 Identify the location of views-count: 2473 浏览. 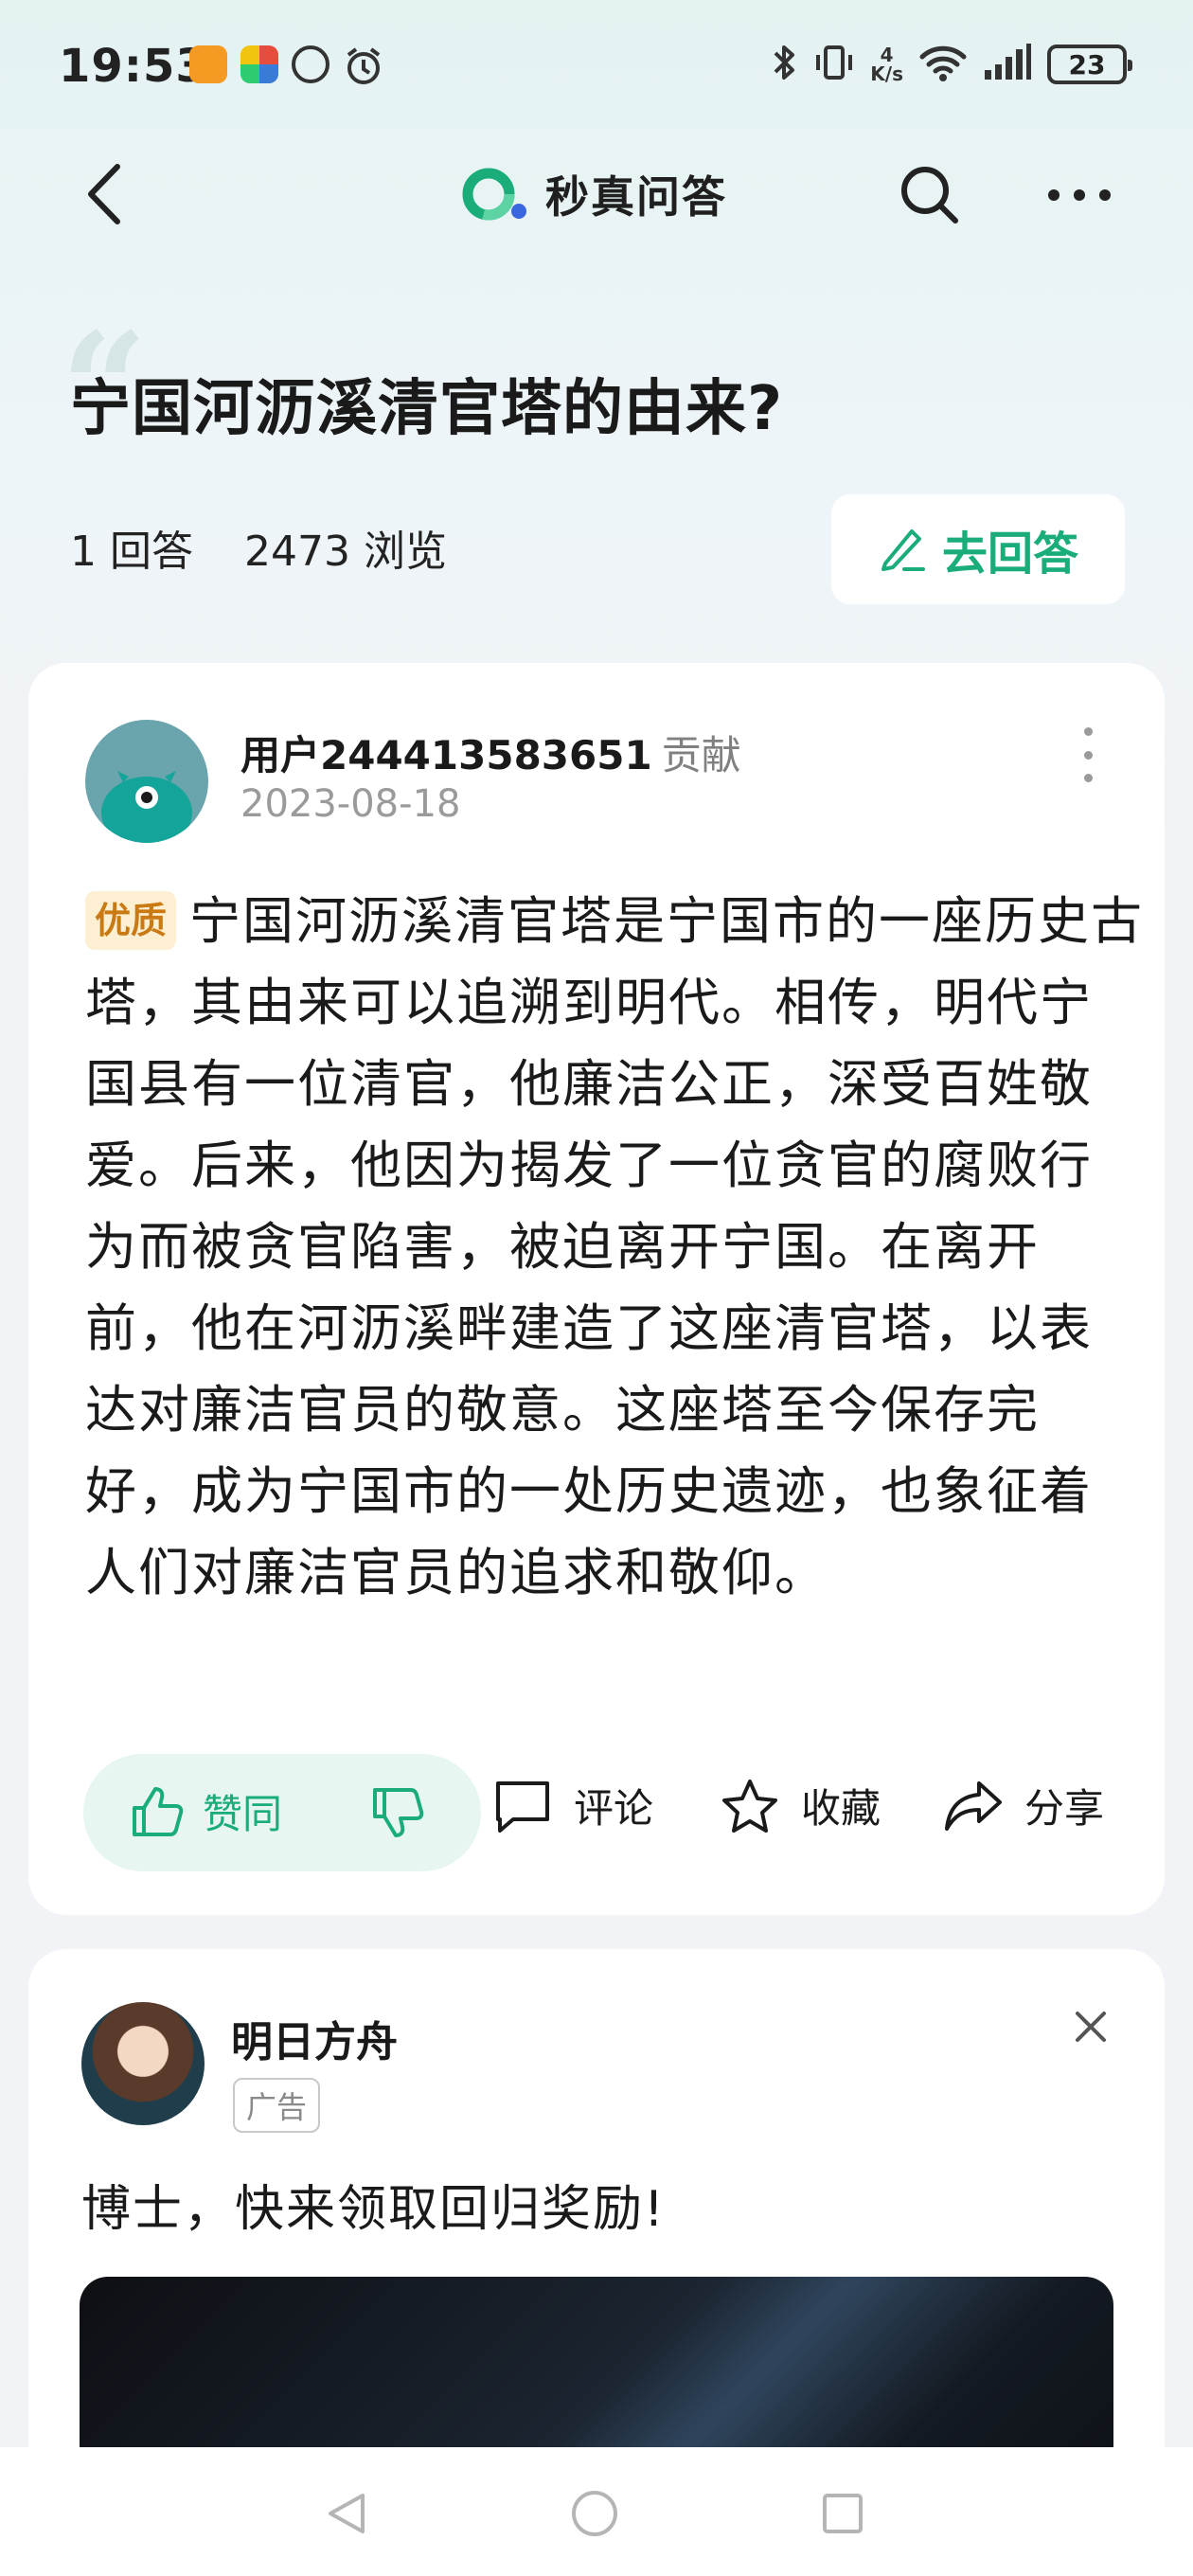
(345, 552).